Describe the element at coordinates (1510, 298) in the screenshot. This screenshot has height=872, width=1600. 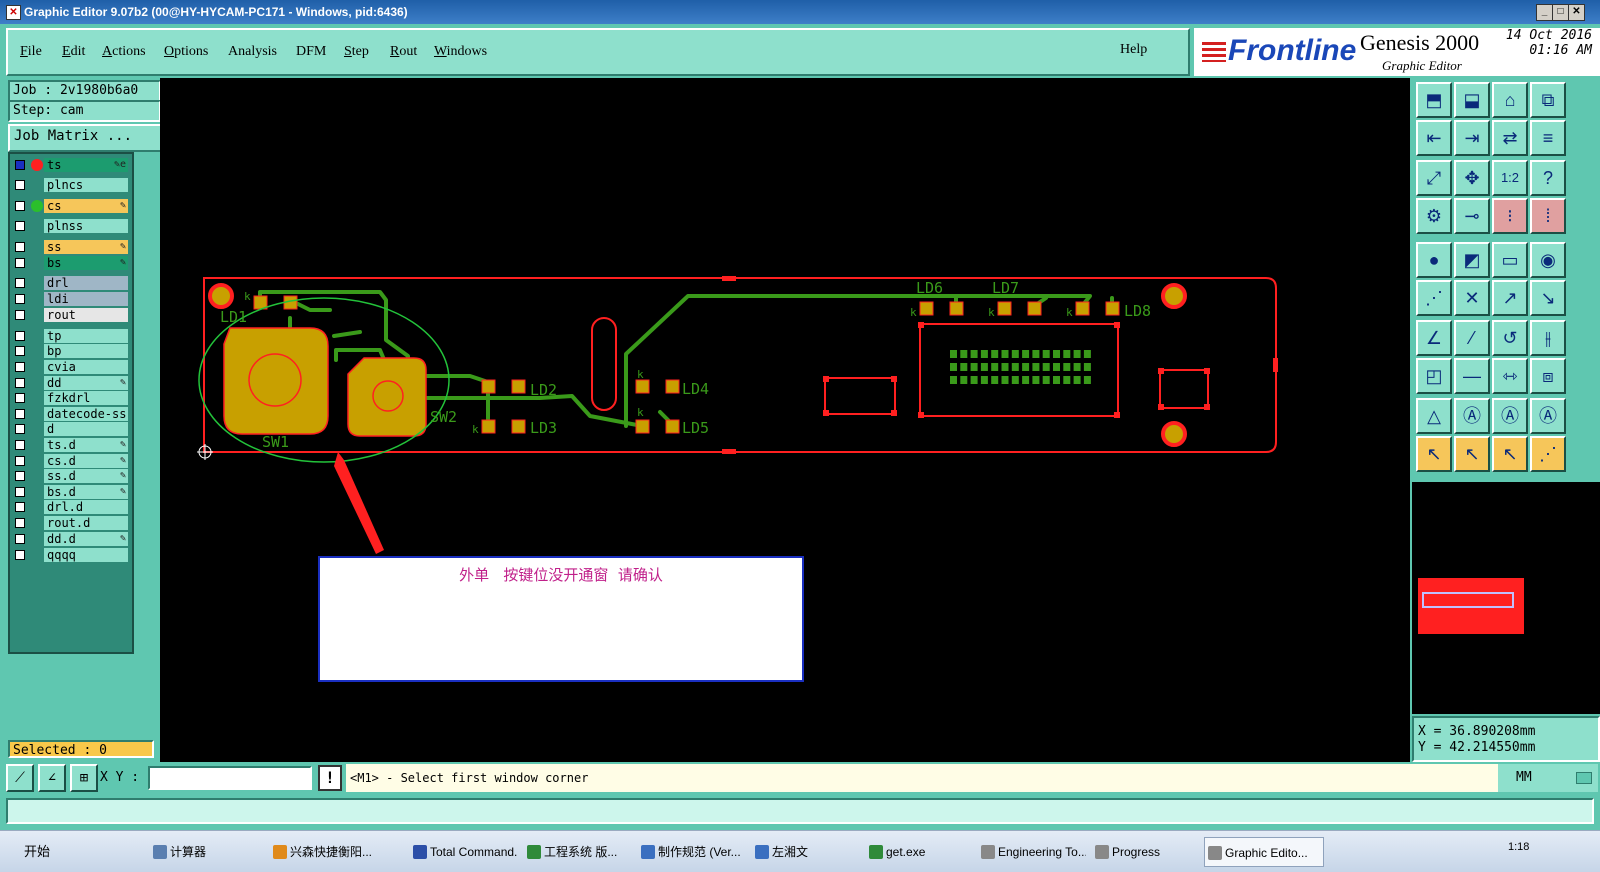
I see `tool-icon-5-2: ↗` at that location.